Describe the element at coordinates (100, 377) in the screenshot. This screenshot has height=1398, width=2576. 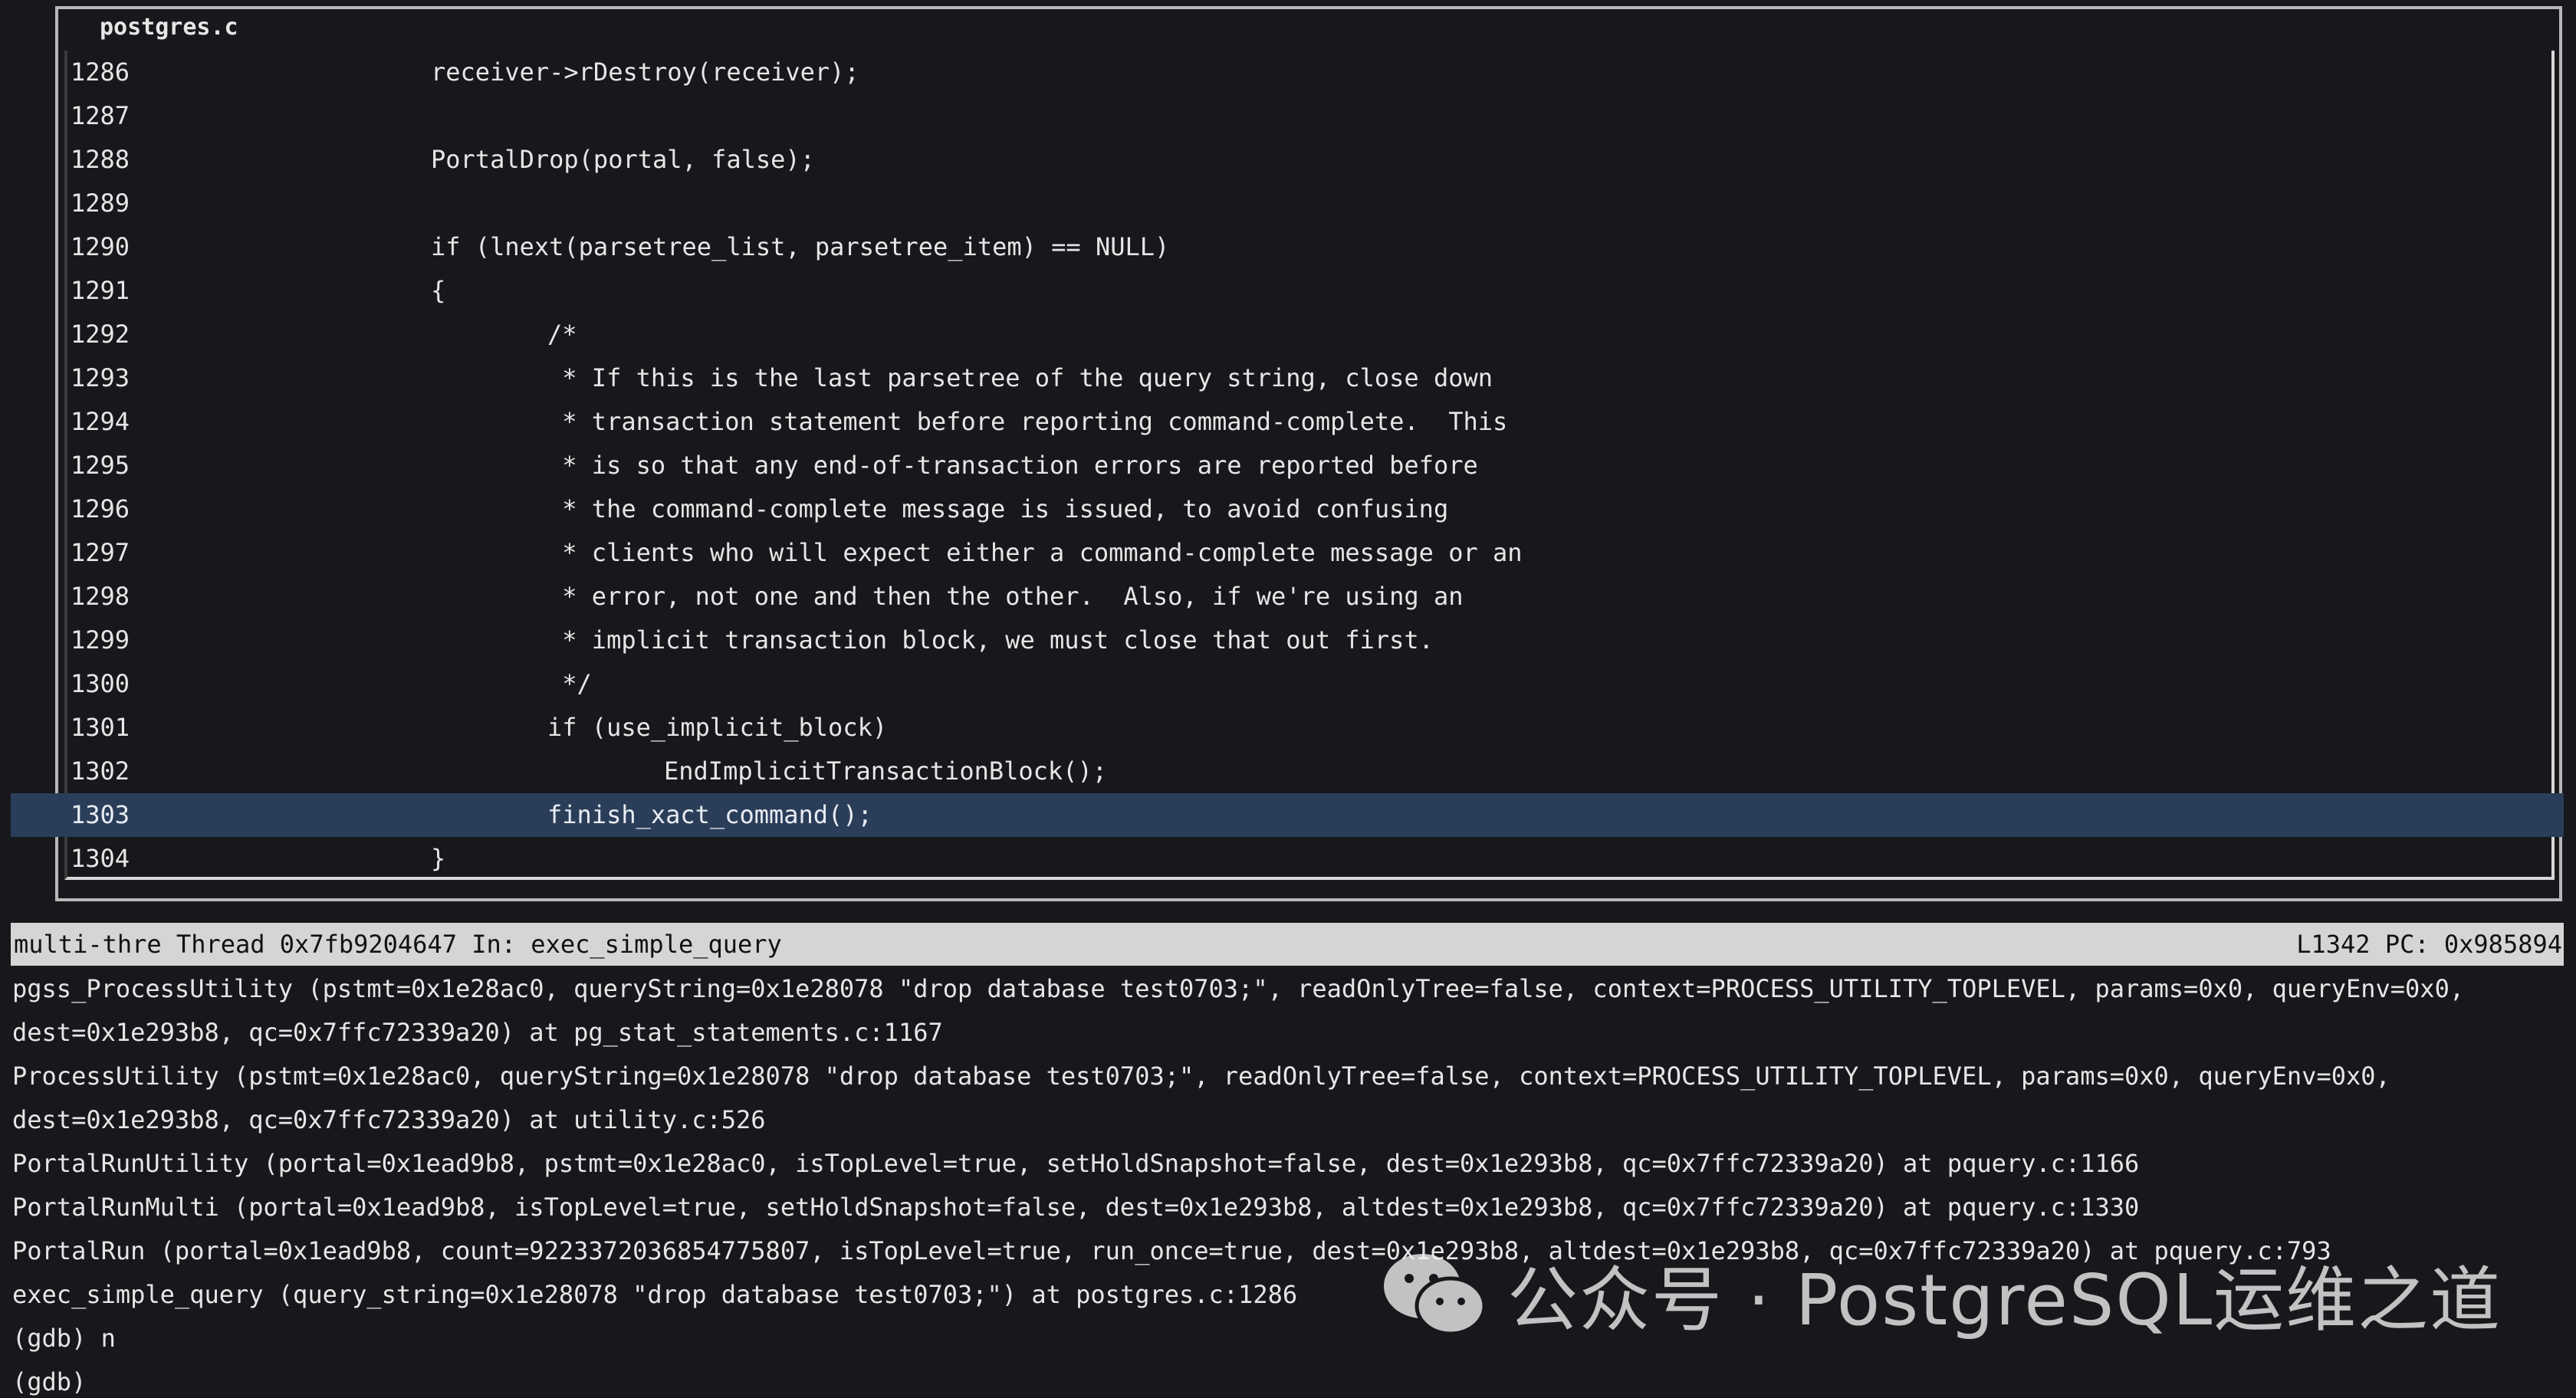
I see `line-number: 1293` at that location.